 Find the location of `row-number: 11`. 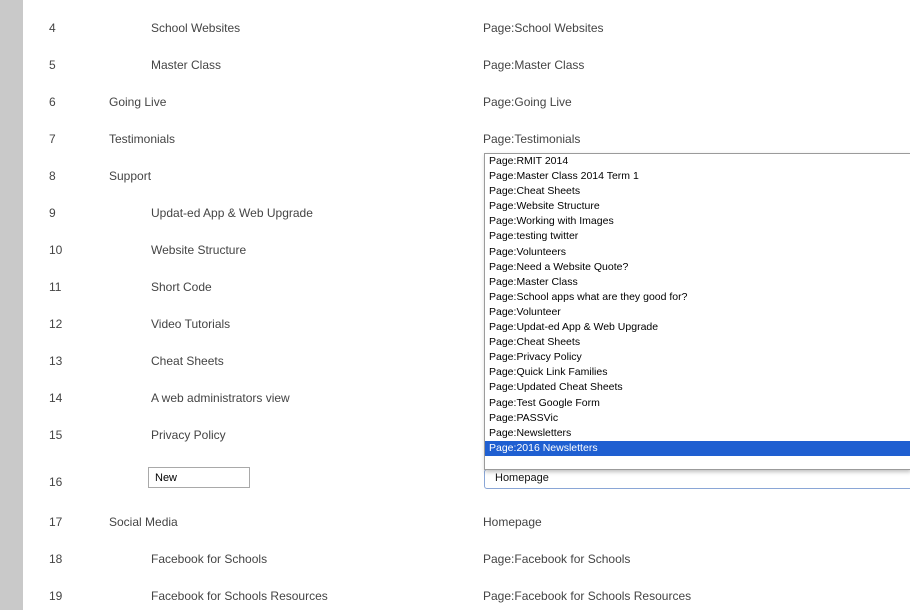

row-number: 11 is located at coordinates (55, 287).